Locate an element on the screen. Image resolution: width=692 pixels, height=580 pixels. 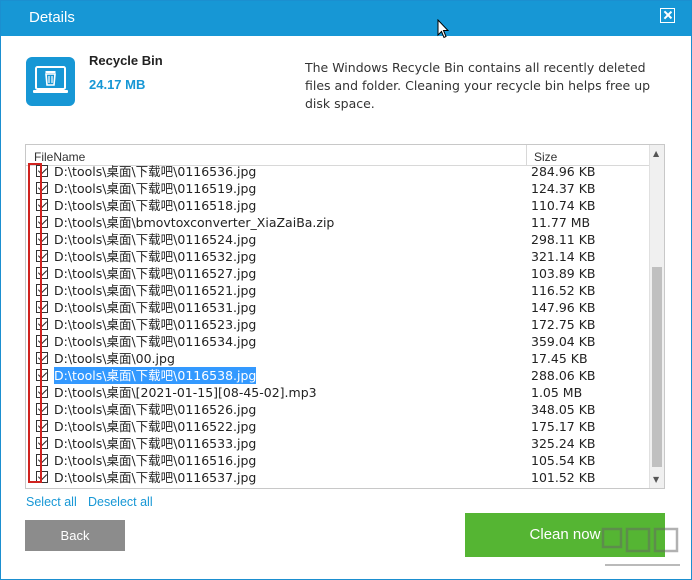
file-size: 11.77 MB is located at coordinates (561, 222).